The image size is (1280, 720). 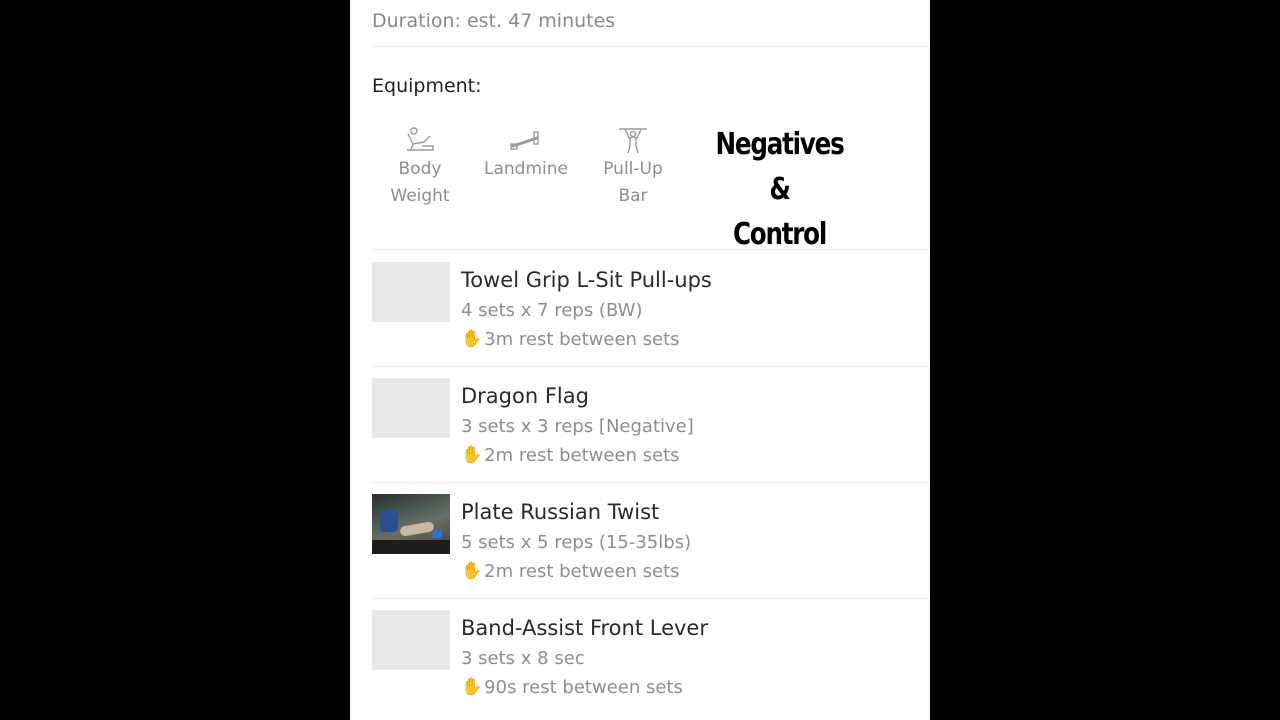 I want to click on exercise-thumbnail-photo, so click(x=411, y=524).